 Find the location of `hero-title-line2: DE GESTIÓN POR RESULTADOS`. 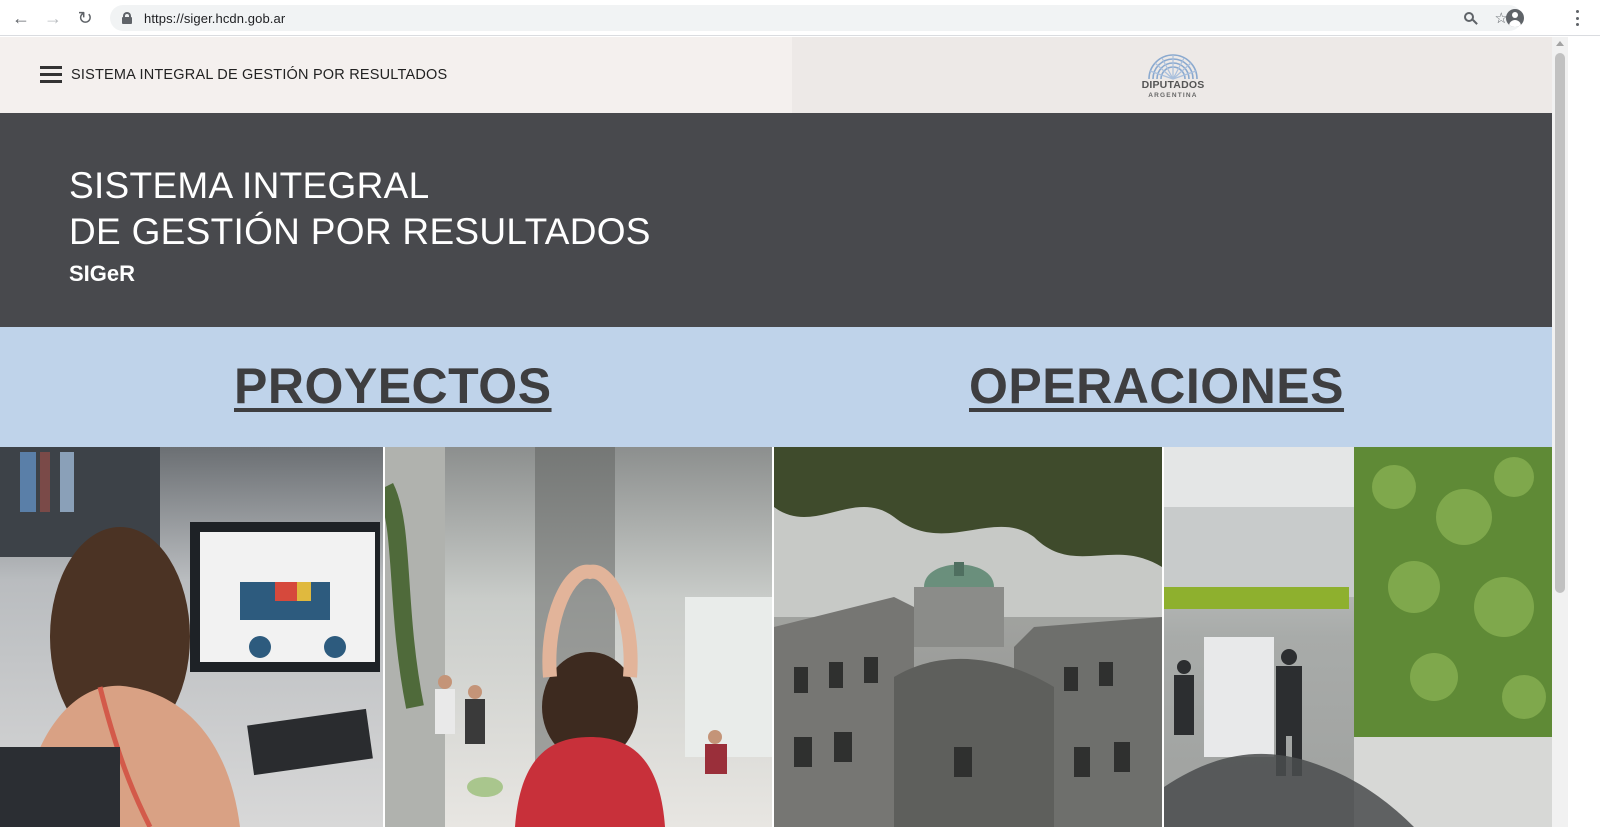

hero-title-line2: DE GESTIÓN POR RESULTADOS is located at coordinates (360, 231).